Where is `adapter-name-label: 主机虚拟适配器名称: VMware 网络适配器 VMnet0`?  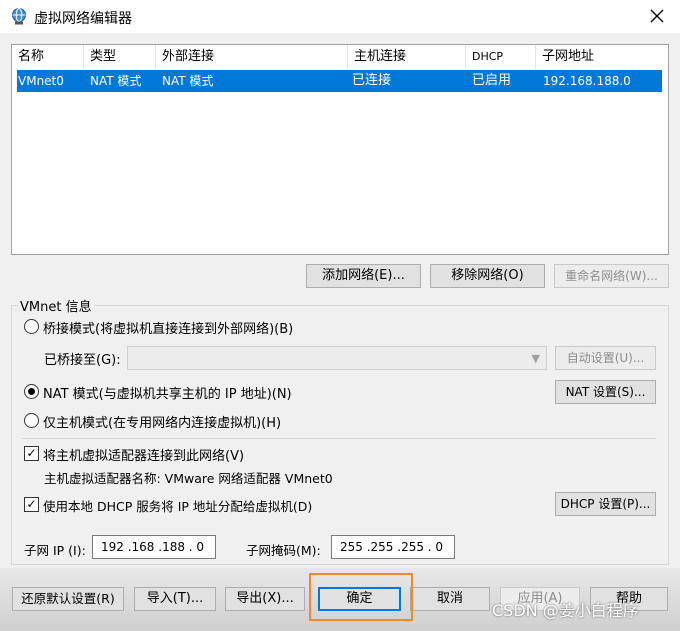 adapter-name-label: 主机虚拟适配器名称: VMware 网络适配器 VMnet0 is located at coordinates (188, 478).